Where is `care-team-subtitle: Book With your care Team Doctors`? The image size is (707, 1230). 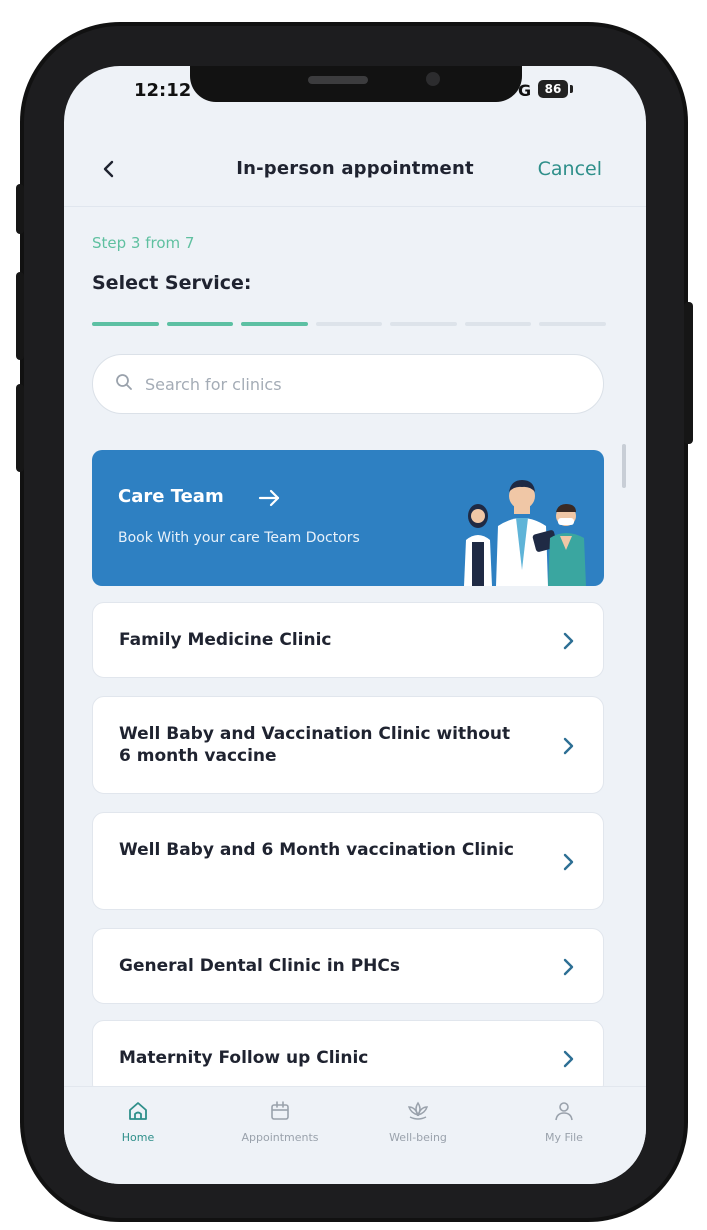
care-team-subtitle: Book With your care Team Doctors is located at coordinates (239, 538).